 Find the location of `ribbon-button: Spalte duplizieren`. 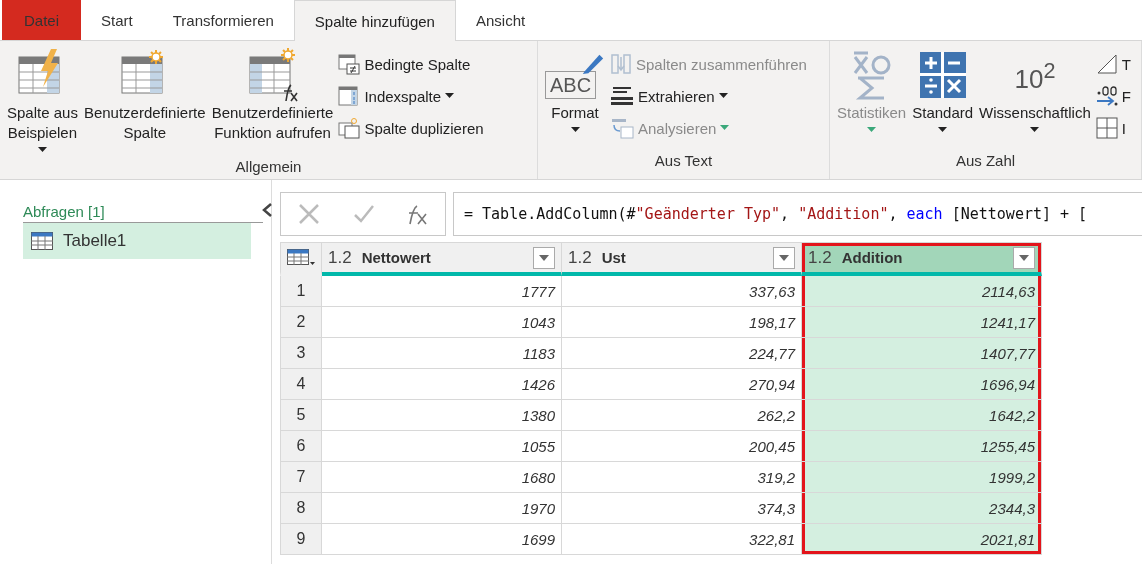

ribbon-button: Spalte duplizieren is located at coordinates (411, 128).